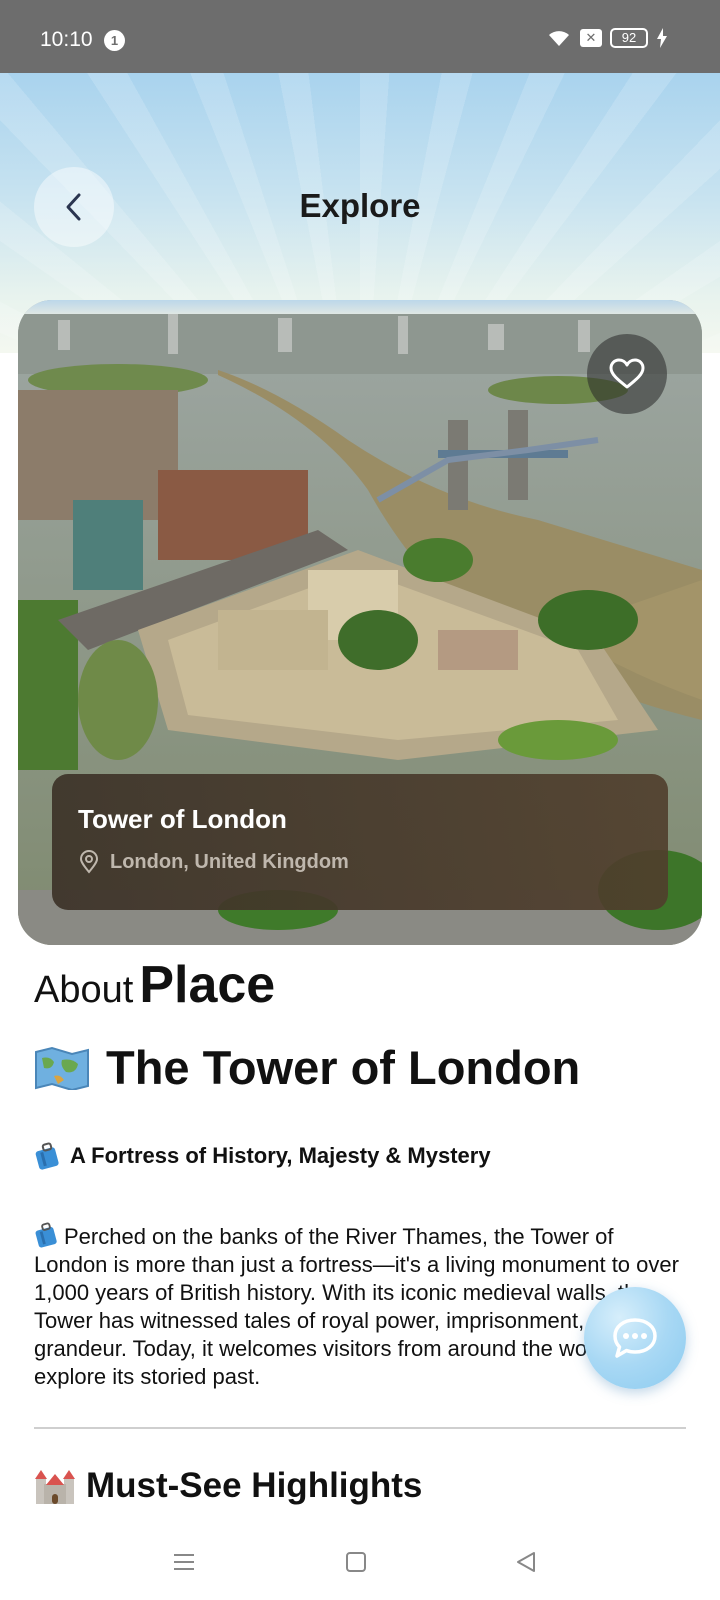  I want to click on heart-icon, so click(627, 373).